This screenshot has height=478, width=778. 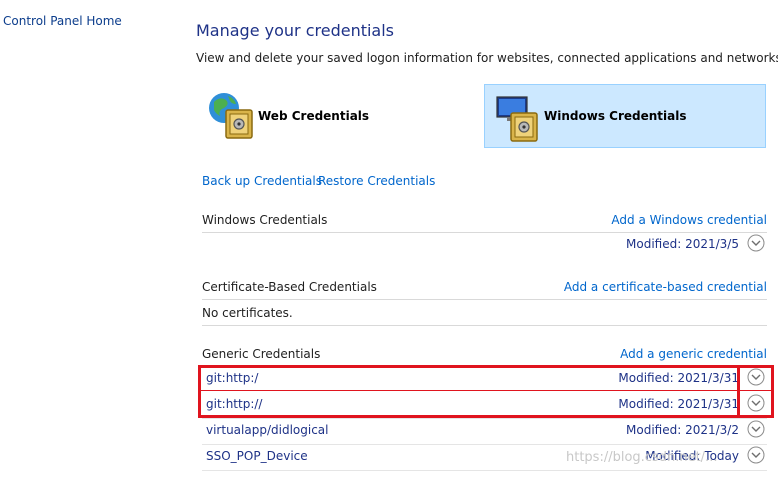 What do you see at coordinates (484, 430) in the screenshot?
I see `credential-row: virtualapp/didlogical Modified: 2021/3/2` at bounding box center [484, 430].